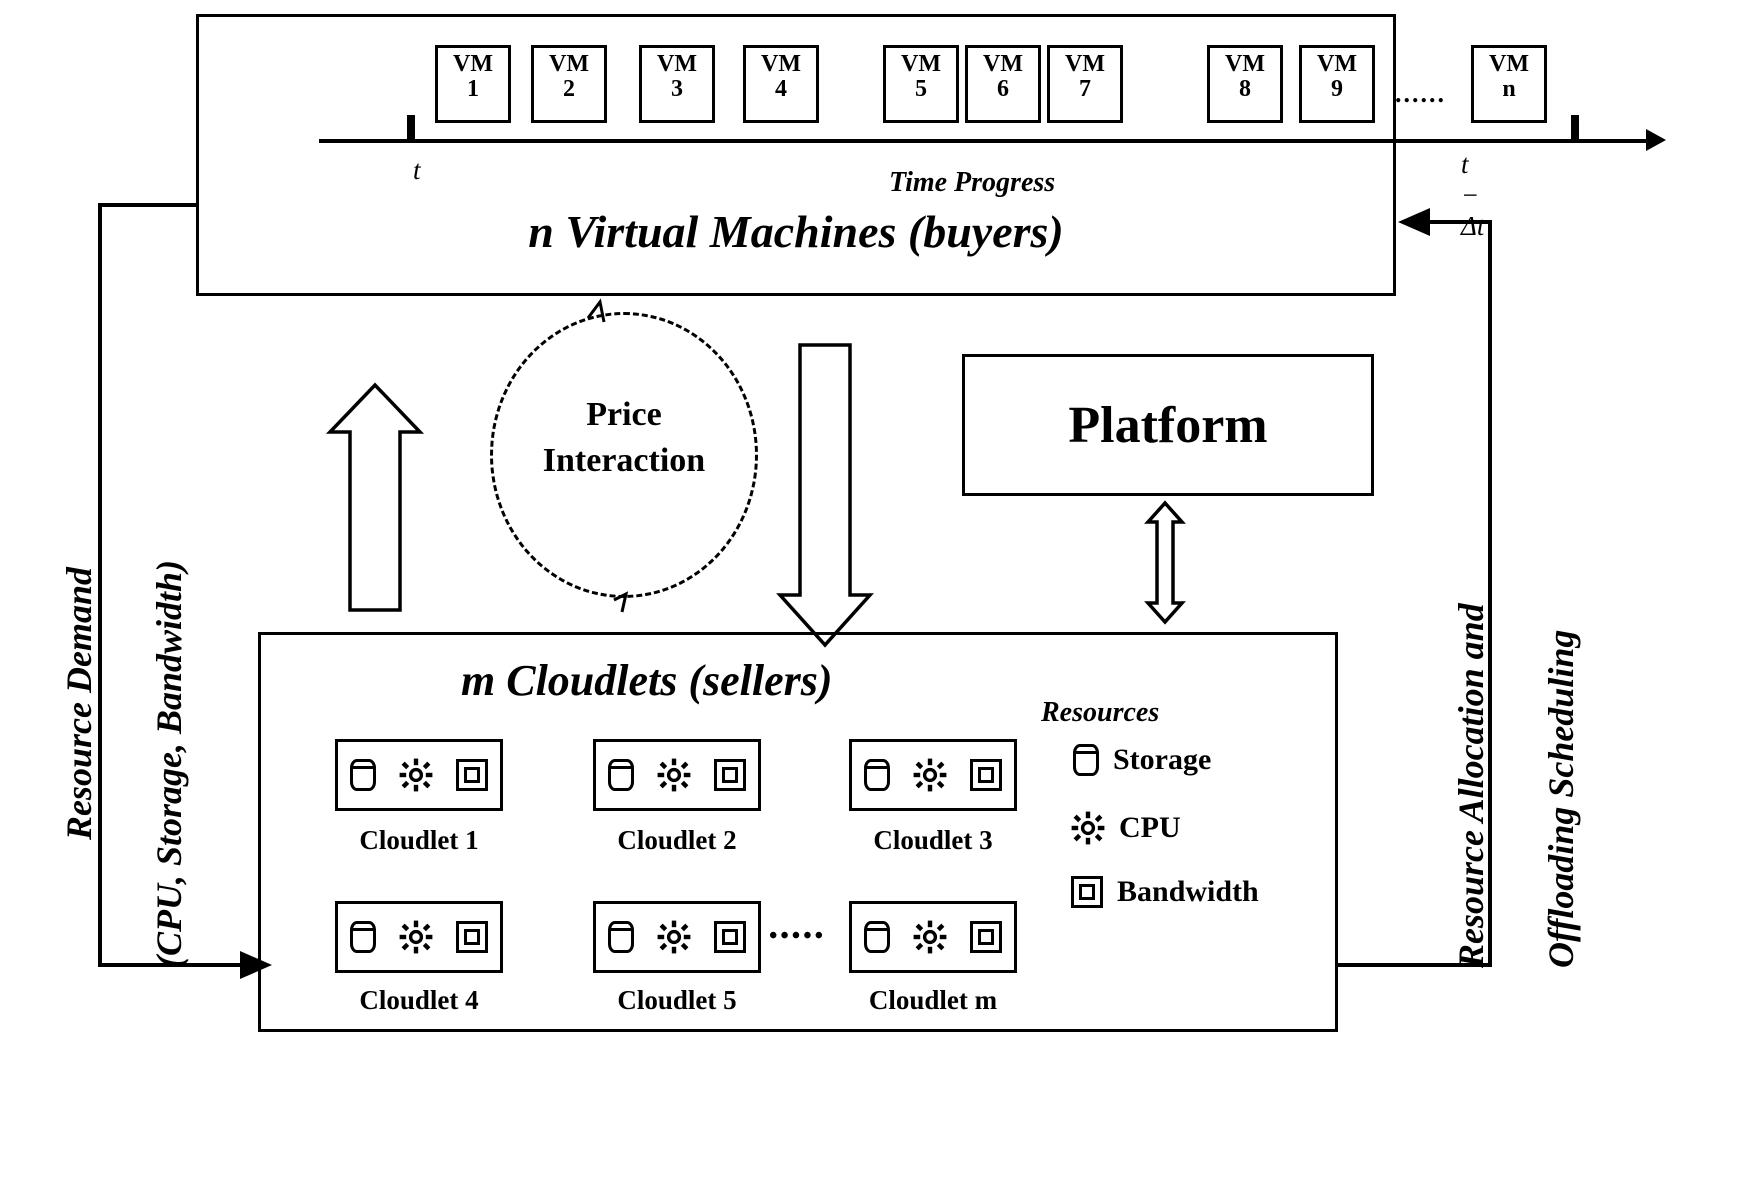 Image resolution: width=1748 pixels, height=1194 pixels. Describe the element at coordinates (569, 89) in the screenshot. I see `vm-box-line2: 2` at that location.